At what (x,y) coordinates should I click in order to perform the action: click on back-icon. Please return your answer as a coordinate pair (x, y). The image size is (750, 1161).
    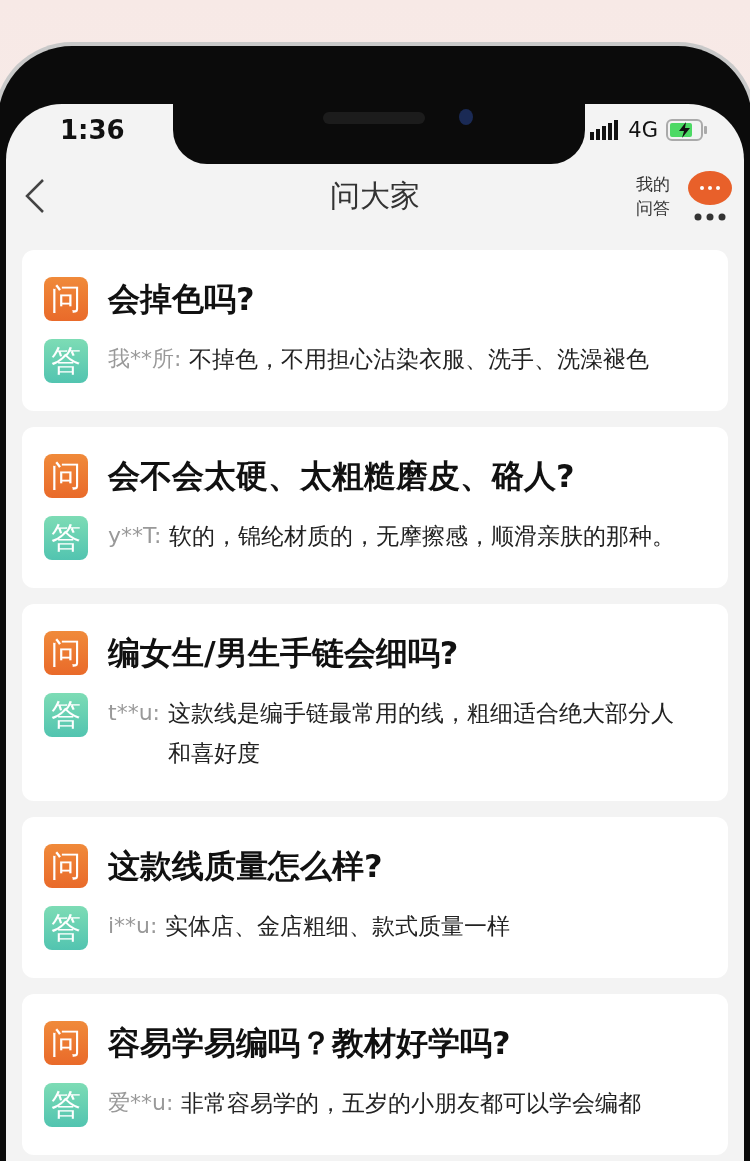
    Looking at the image, I should click on (35, 196).